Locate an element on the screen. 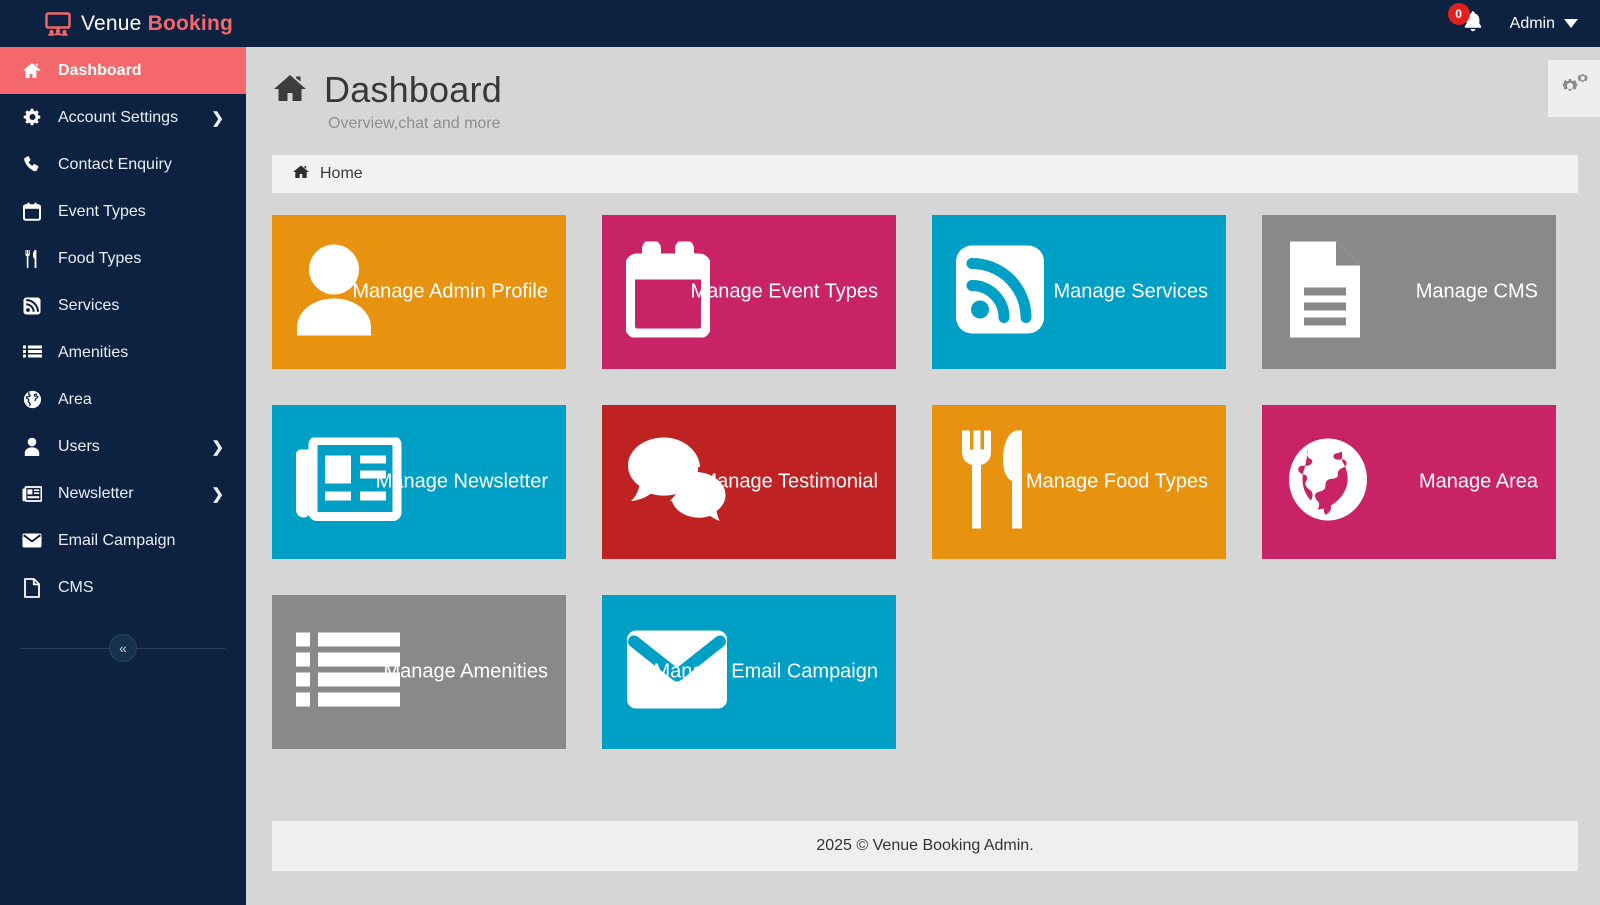 This screenshot has width=1600, height=905. sidebar-item-label: Users is located at coordinates (79, 446).